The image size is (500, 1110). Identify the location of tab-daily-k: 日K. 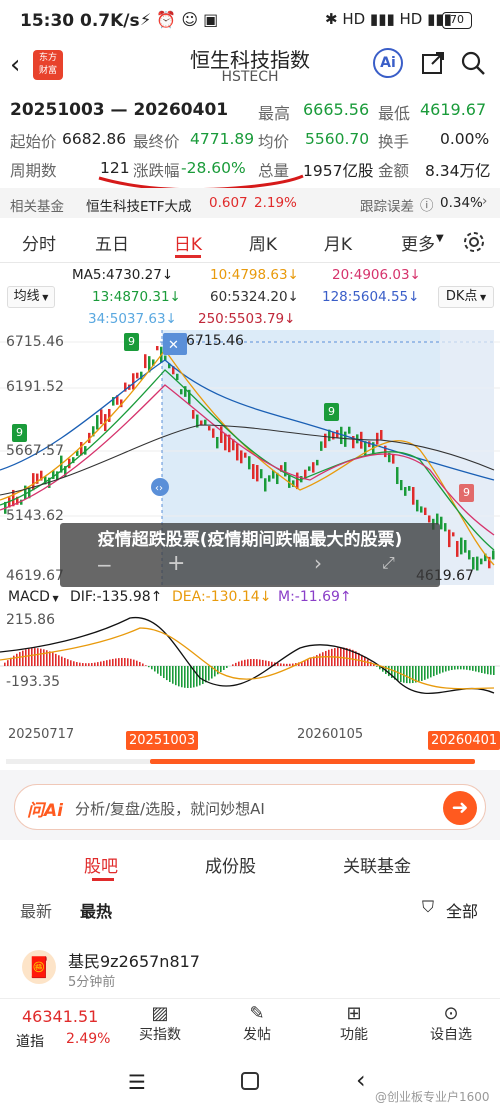
(188, 242).